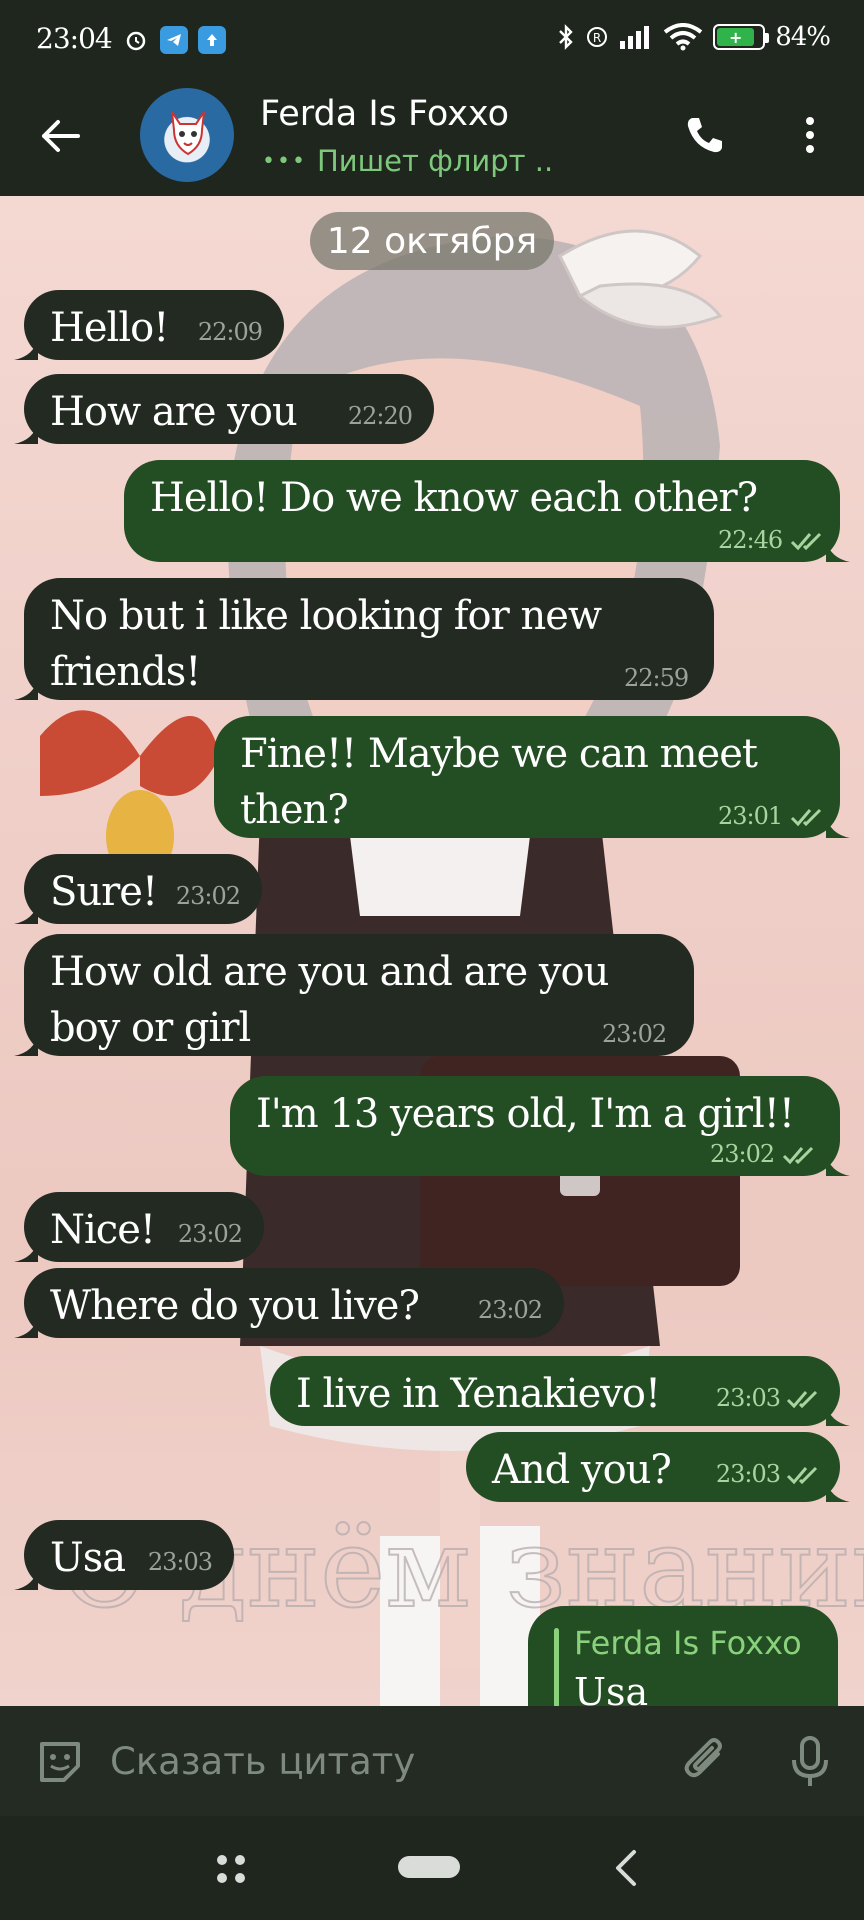 The width and height of the screenshot is (864, 1920). I want to click on telegram-icon, so click(174, 40).